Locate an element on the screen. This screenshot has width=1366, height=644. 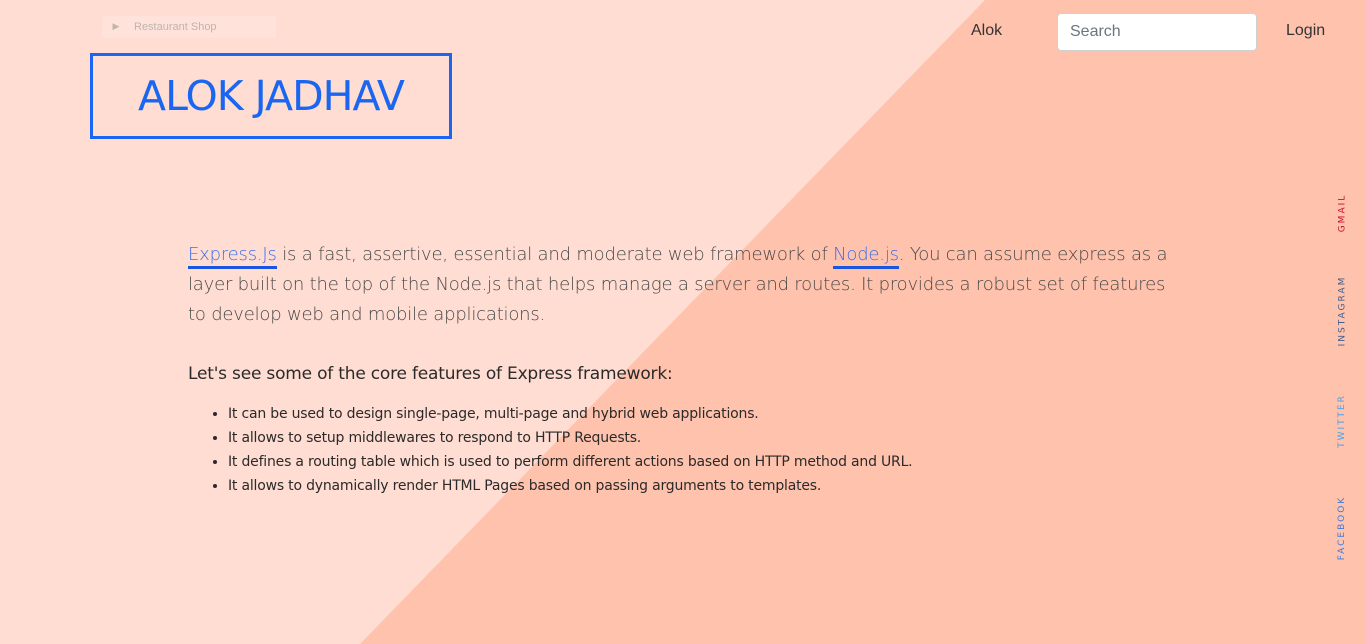
browser-tab-overlay: ▶ Restaurant Shop is located at coordinates (189, 27).